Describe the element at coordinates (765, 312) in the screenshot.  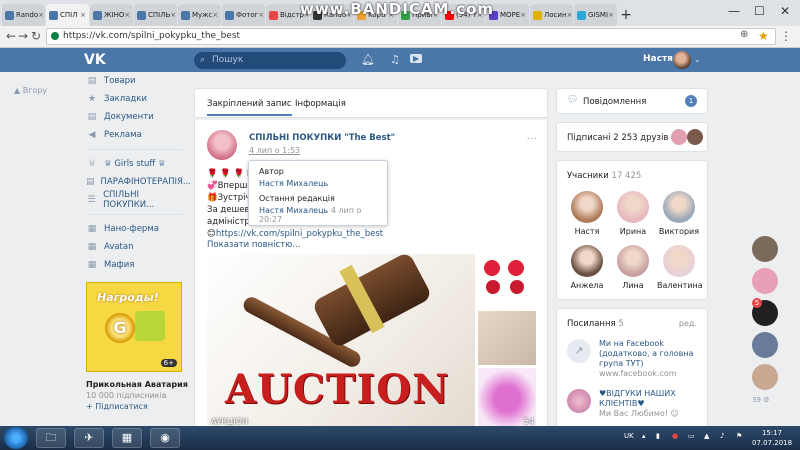
I see `chat-avatar: 5` at that location.